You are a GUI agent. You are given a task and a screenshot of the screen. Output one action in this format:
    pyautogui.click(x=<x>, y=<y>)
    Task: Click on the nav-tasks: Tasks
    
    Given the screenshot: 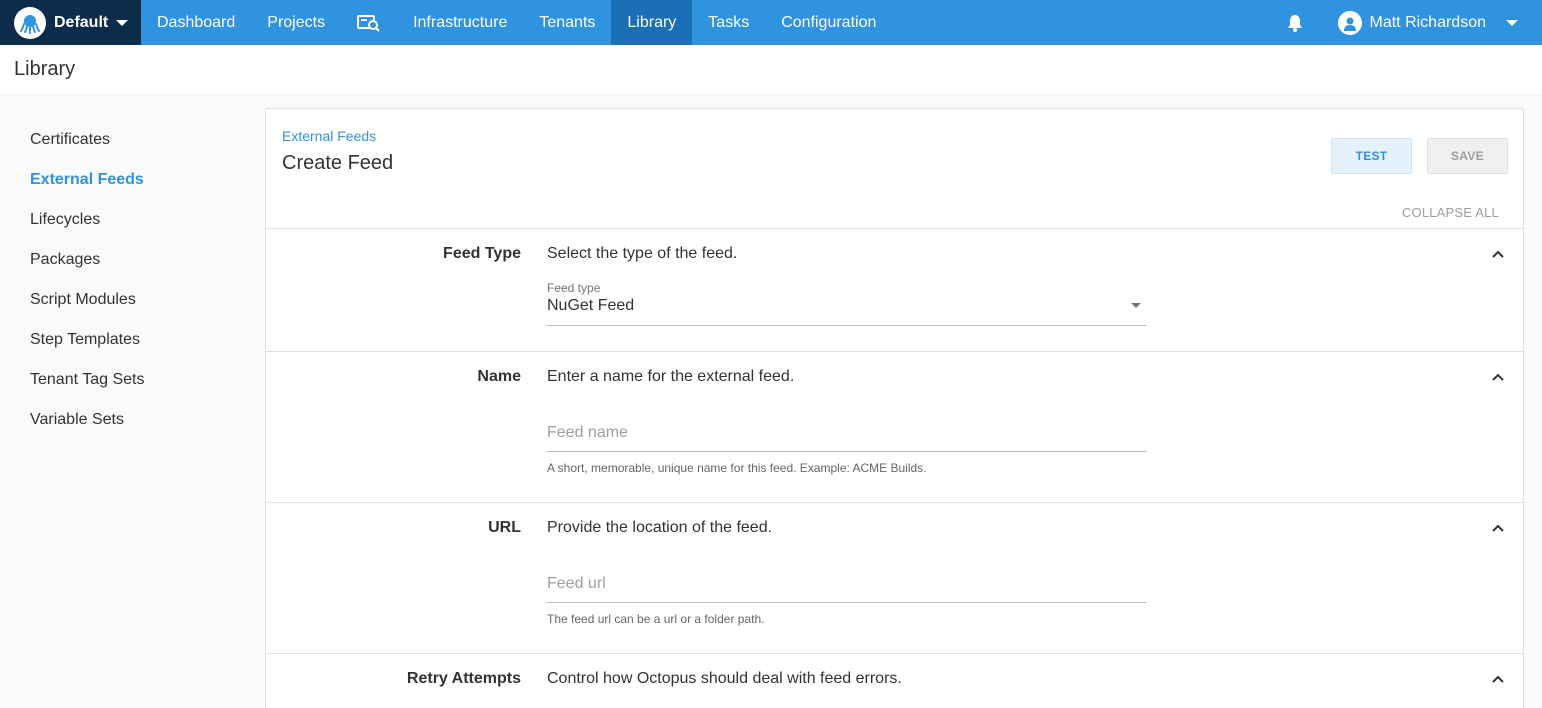 What is the action you would take?
    pyautogui.click(x=728, y=22)
    